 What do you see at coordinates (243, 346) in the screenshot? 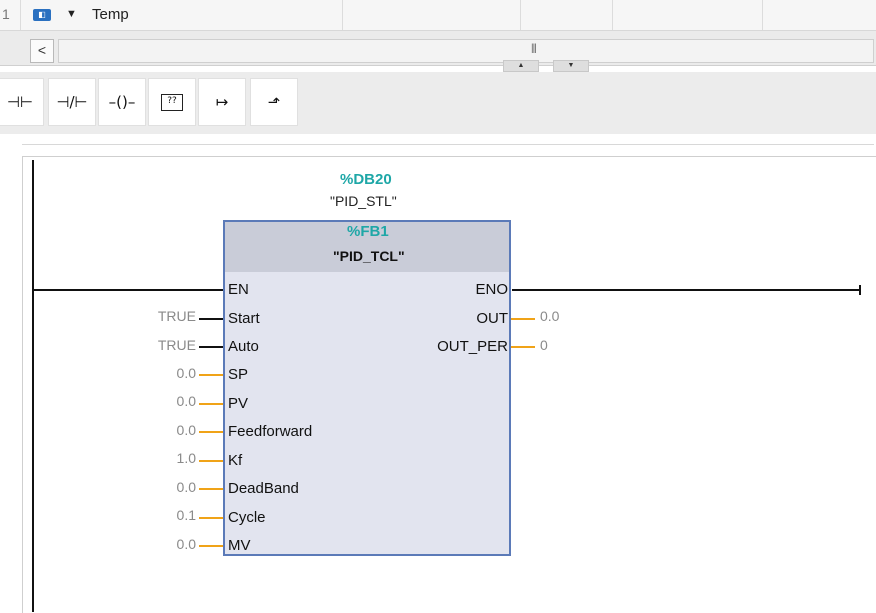
I see `pin-auto: Auto` at bounding box center [243, 346].